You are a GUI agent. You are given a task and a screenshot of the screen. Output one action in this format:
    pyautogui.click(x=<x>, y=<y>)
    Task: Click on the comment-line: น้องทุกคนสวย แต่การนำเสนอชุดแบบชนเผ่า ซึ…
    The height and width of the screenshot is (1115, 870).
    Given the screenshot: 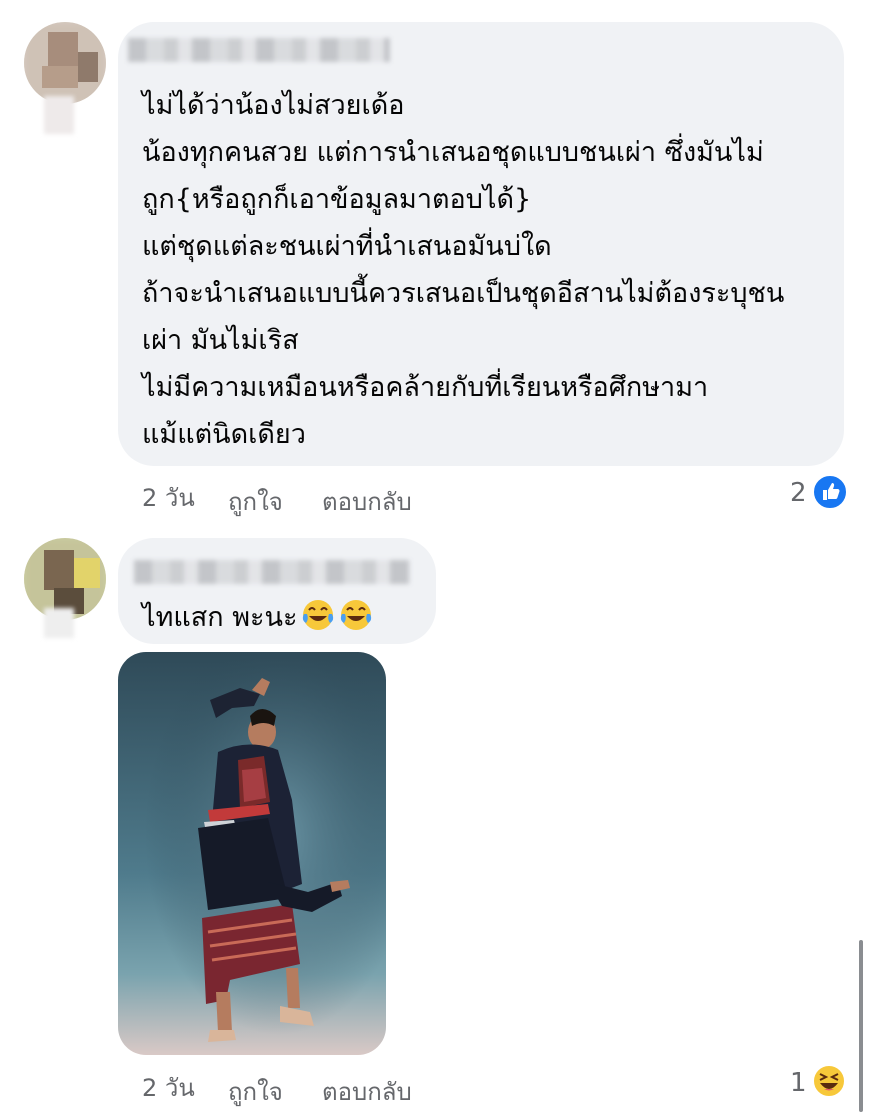 What is the action you would take?
    pyautogui.click(x=453, y=152)
    